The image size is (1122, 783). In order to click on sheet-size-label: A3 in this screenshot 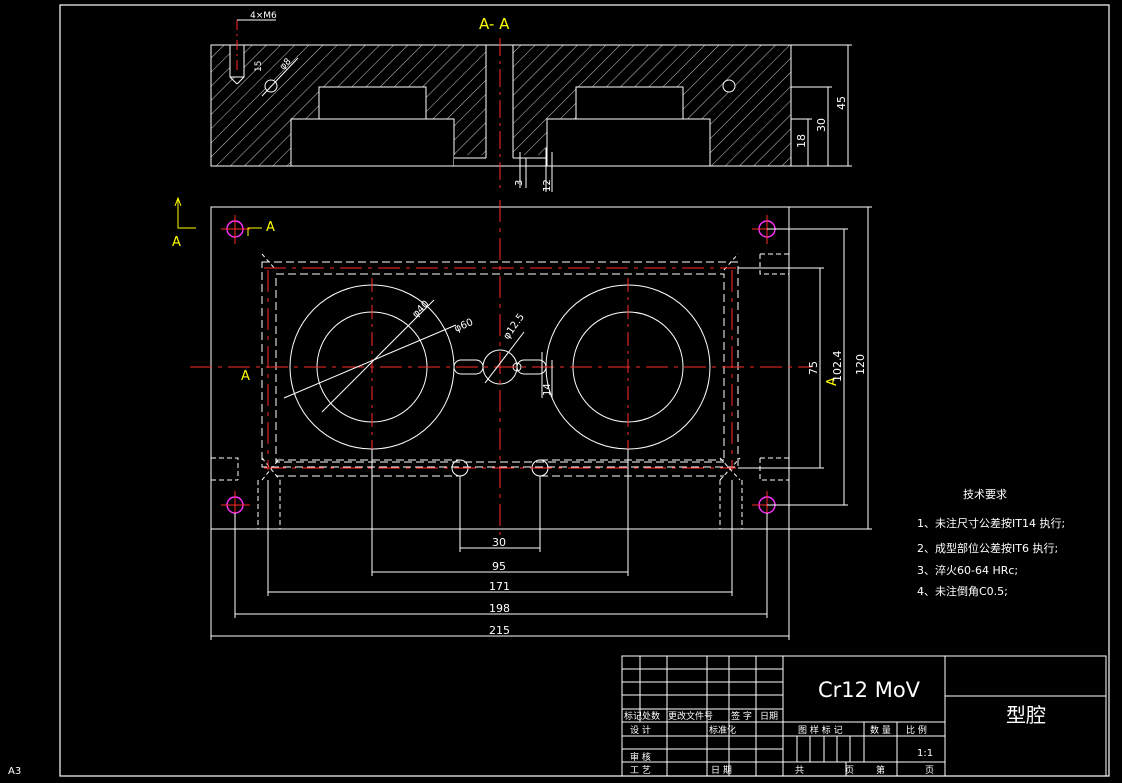, I will do `click(14, 771)`.